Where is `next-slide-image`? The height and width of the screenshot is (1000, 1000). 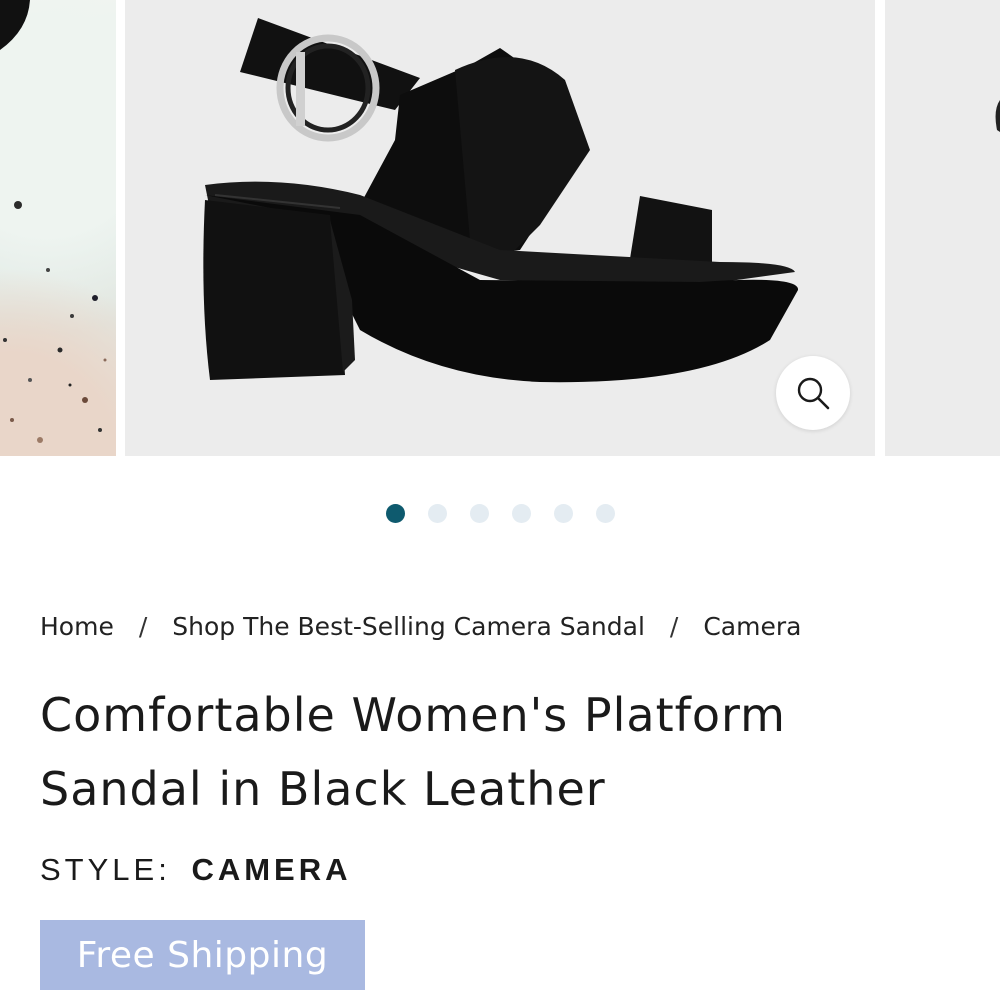 next-slide-image is located at coordinates (997, 116).